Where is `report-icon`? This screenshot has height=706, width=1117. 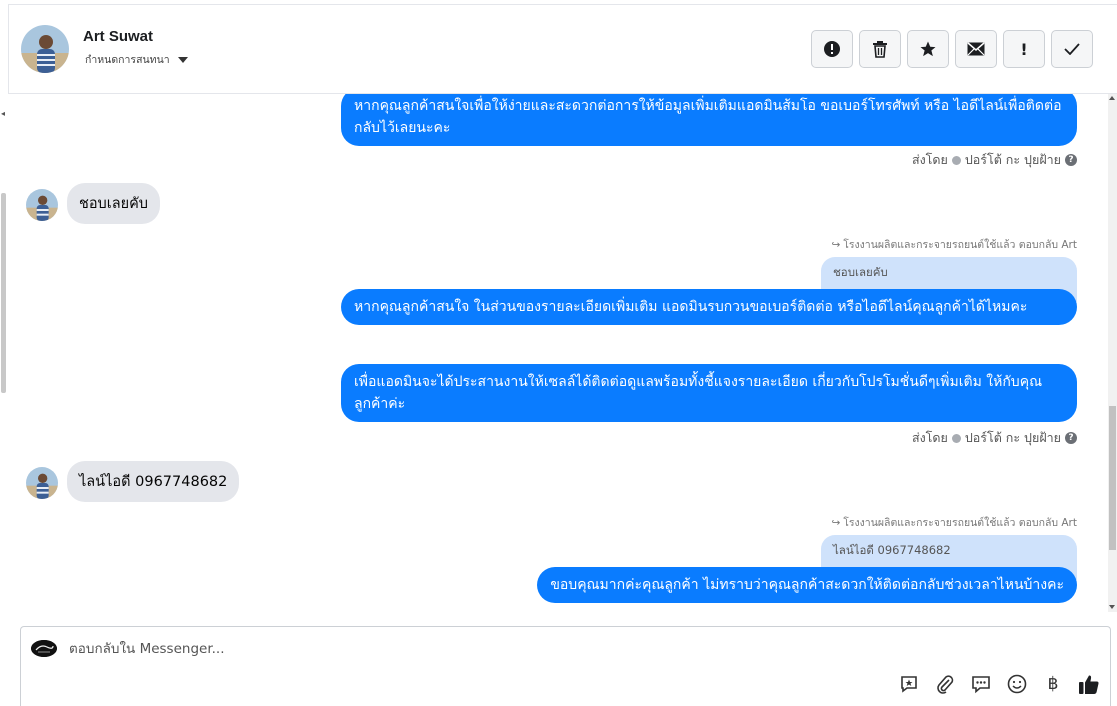 report-icon is located at coordinates (832, 49).